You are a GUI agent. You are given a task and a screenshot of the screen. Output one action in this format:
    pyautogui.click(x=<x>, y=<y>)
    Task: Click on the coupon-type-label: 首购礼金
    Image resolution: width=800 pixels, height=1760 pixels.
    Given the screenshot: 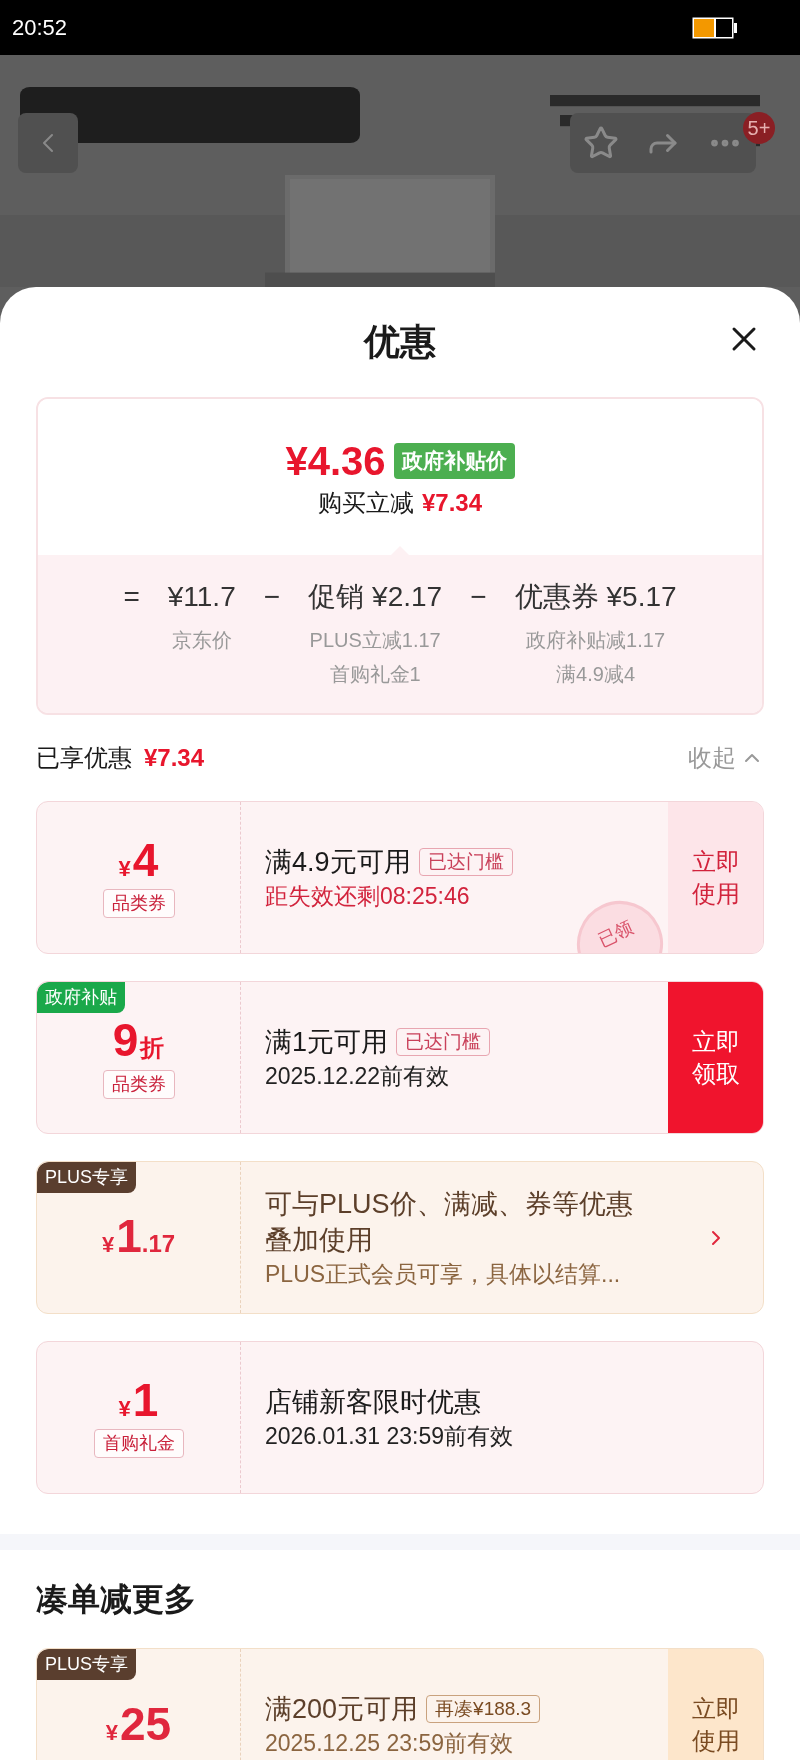 What is the action you would take?
    pyautogui.click(x=138, y=1443)
    